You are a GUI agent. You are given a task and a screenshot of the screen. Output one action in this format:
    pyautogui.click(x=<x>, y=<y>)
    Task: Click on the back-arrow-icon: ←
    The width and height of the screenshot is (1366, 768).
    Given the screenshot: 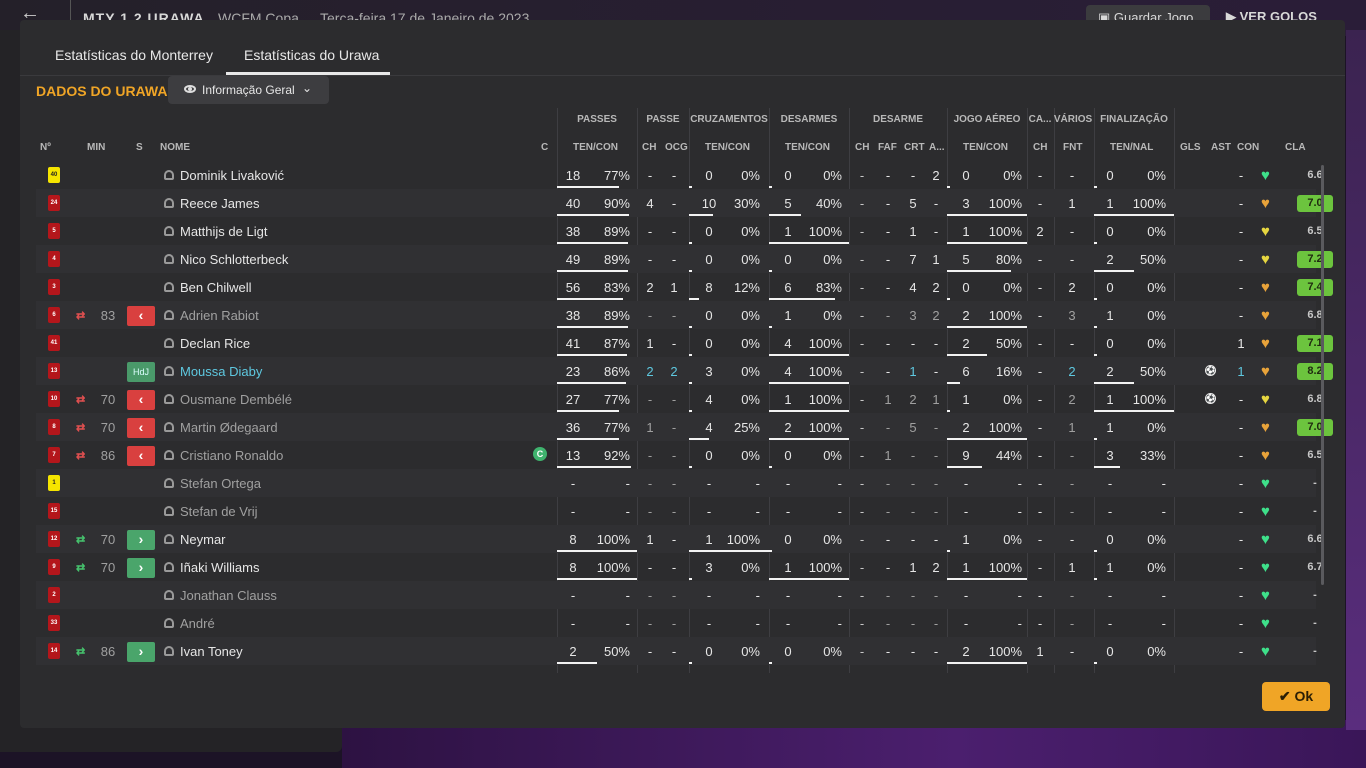 What is the action you would take?
    pyautogui.click(x=30, y=13)
    